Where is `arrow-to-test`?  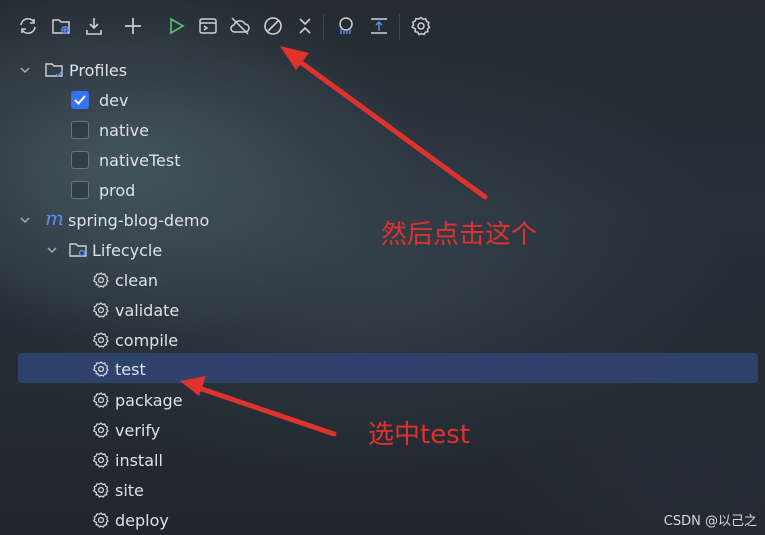
arrow-to-test is located at coordinates (265, 410).